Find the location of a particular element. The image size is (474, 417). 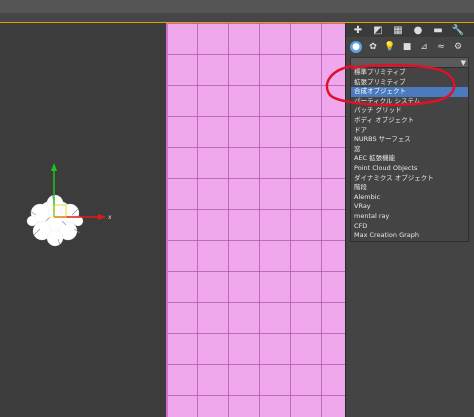

dropdown-item: 窓 is located at coordinates (409, 150).